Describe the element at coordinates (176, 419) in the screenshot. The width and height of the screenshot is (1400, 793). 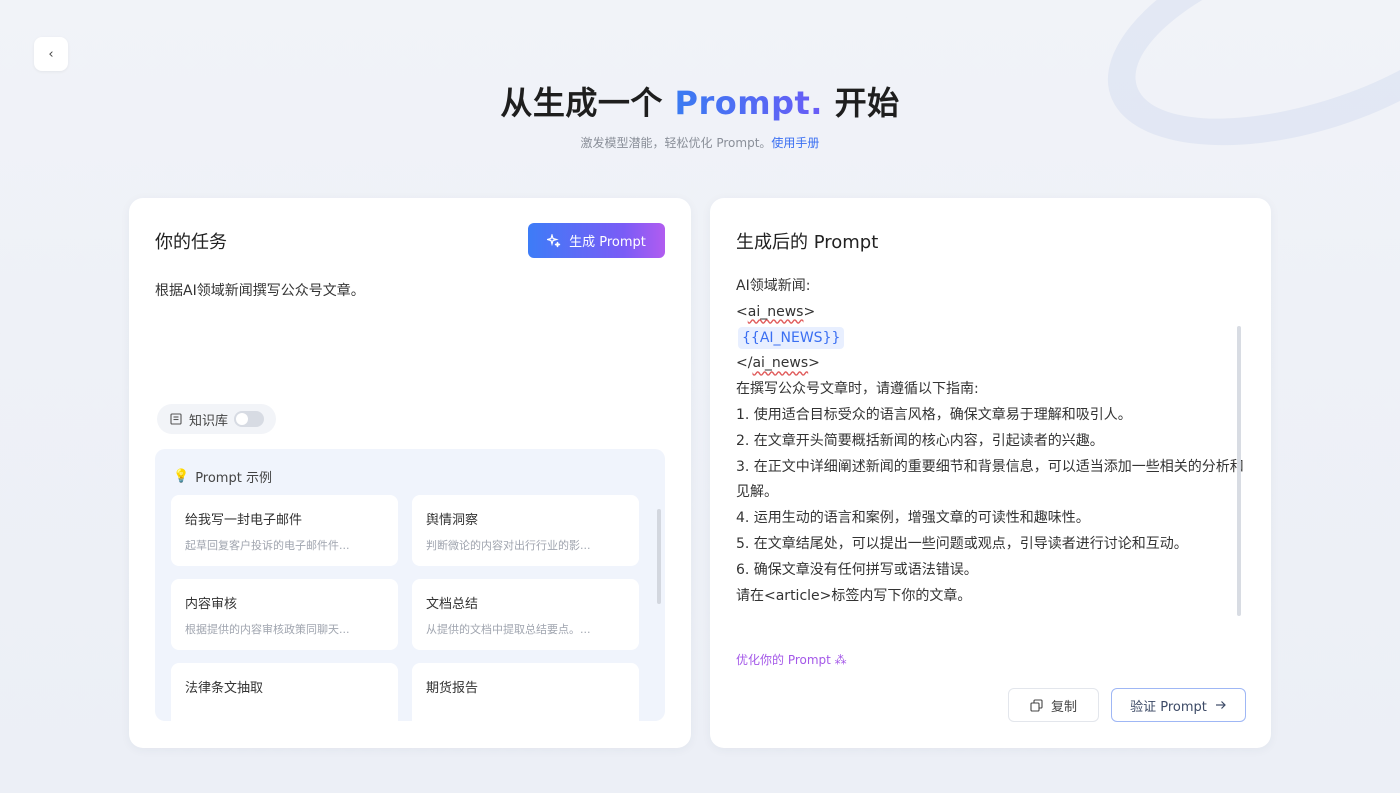
I see `book-icon` at that location.